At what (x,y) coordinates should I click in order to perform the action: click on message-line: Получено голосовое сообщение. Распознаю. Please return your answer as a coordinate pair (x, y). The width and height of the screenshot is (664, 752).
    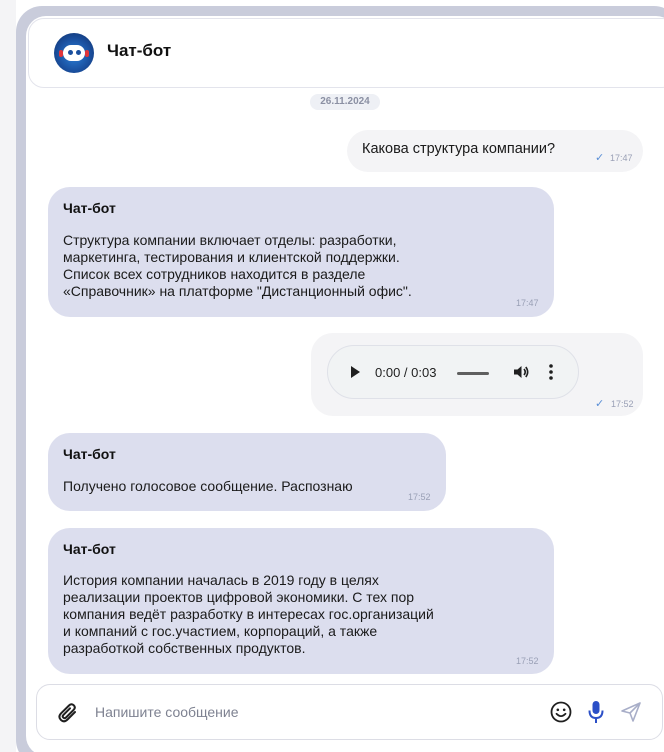
    Looking at the image, I should click on (208, 486).